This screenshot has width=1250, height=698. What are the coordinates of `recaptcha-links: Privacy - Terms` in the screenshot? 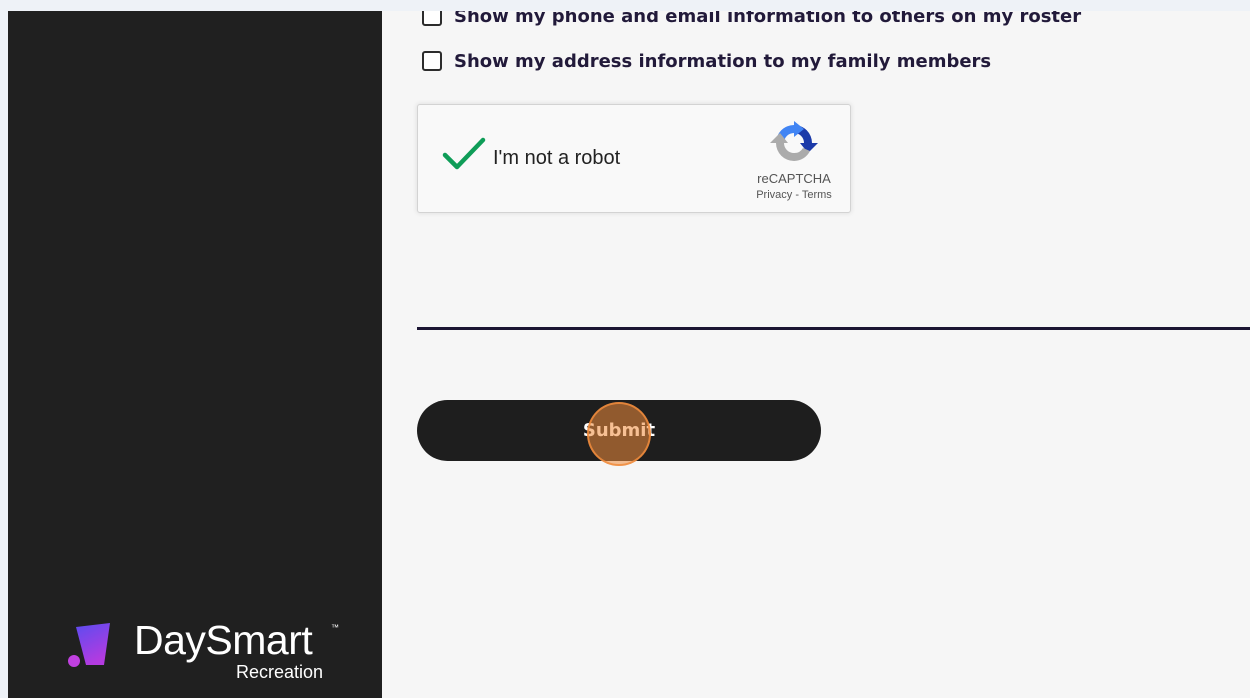 It's located at (794, 195).